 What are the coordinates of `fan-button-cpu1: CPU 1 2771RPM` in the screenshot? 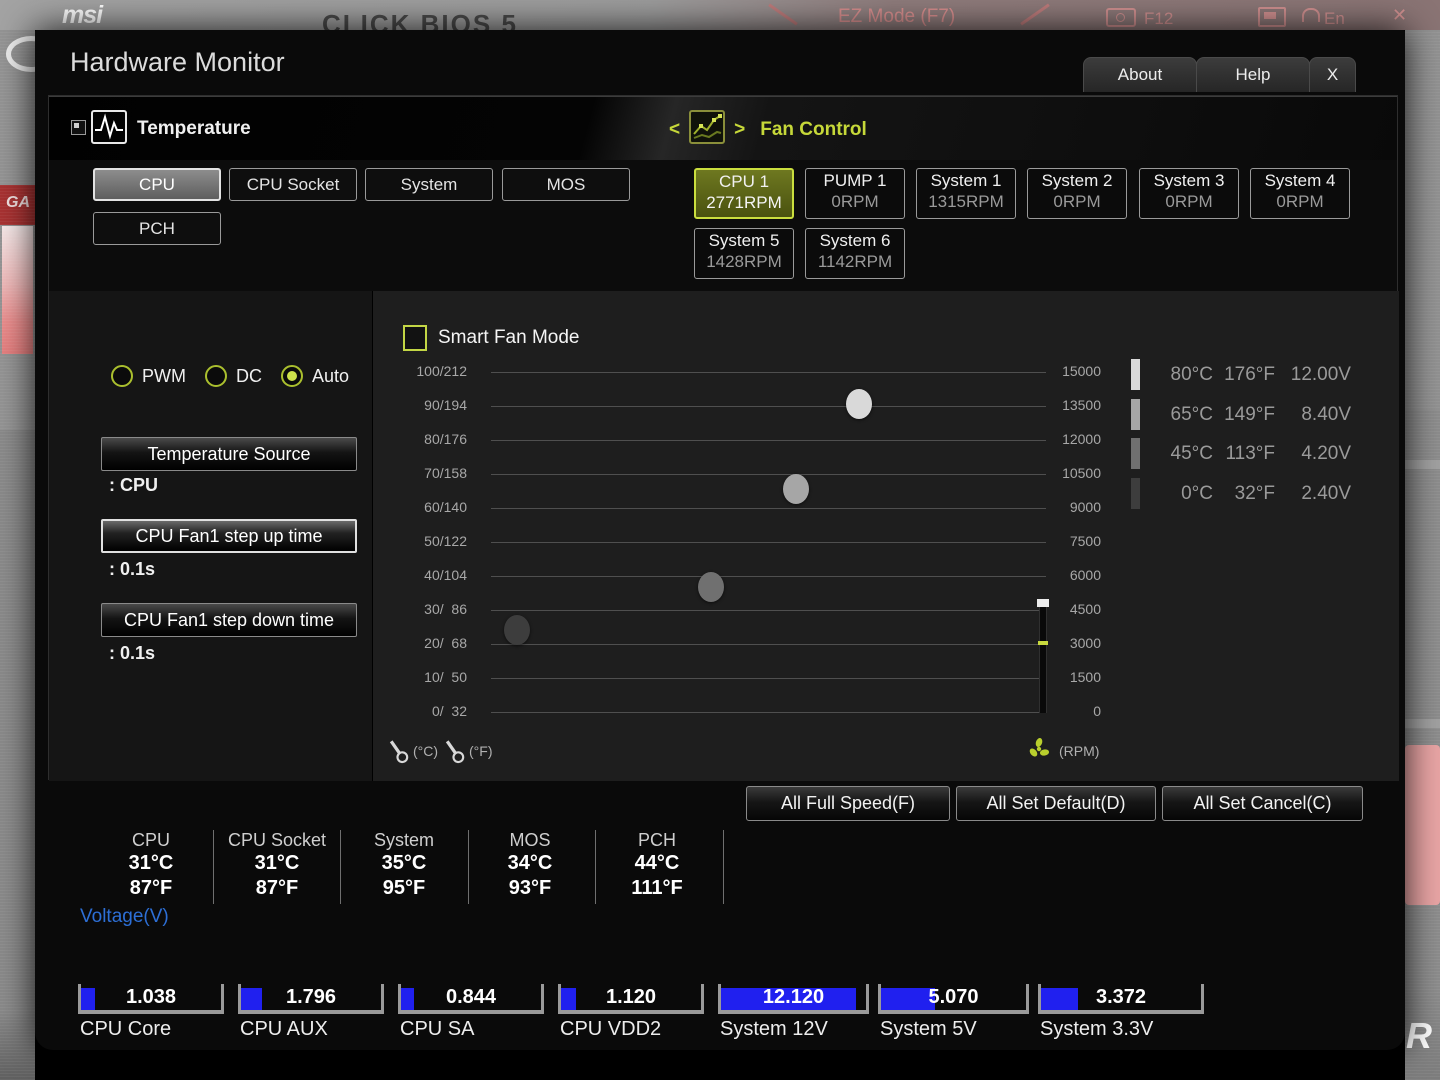 It's located at (744, 193).